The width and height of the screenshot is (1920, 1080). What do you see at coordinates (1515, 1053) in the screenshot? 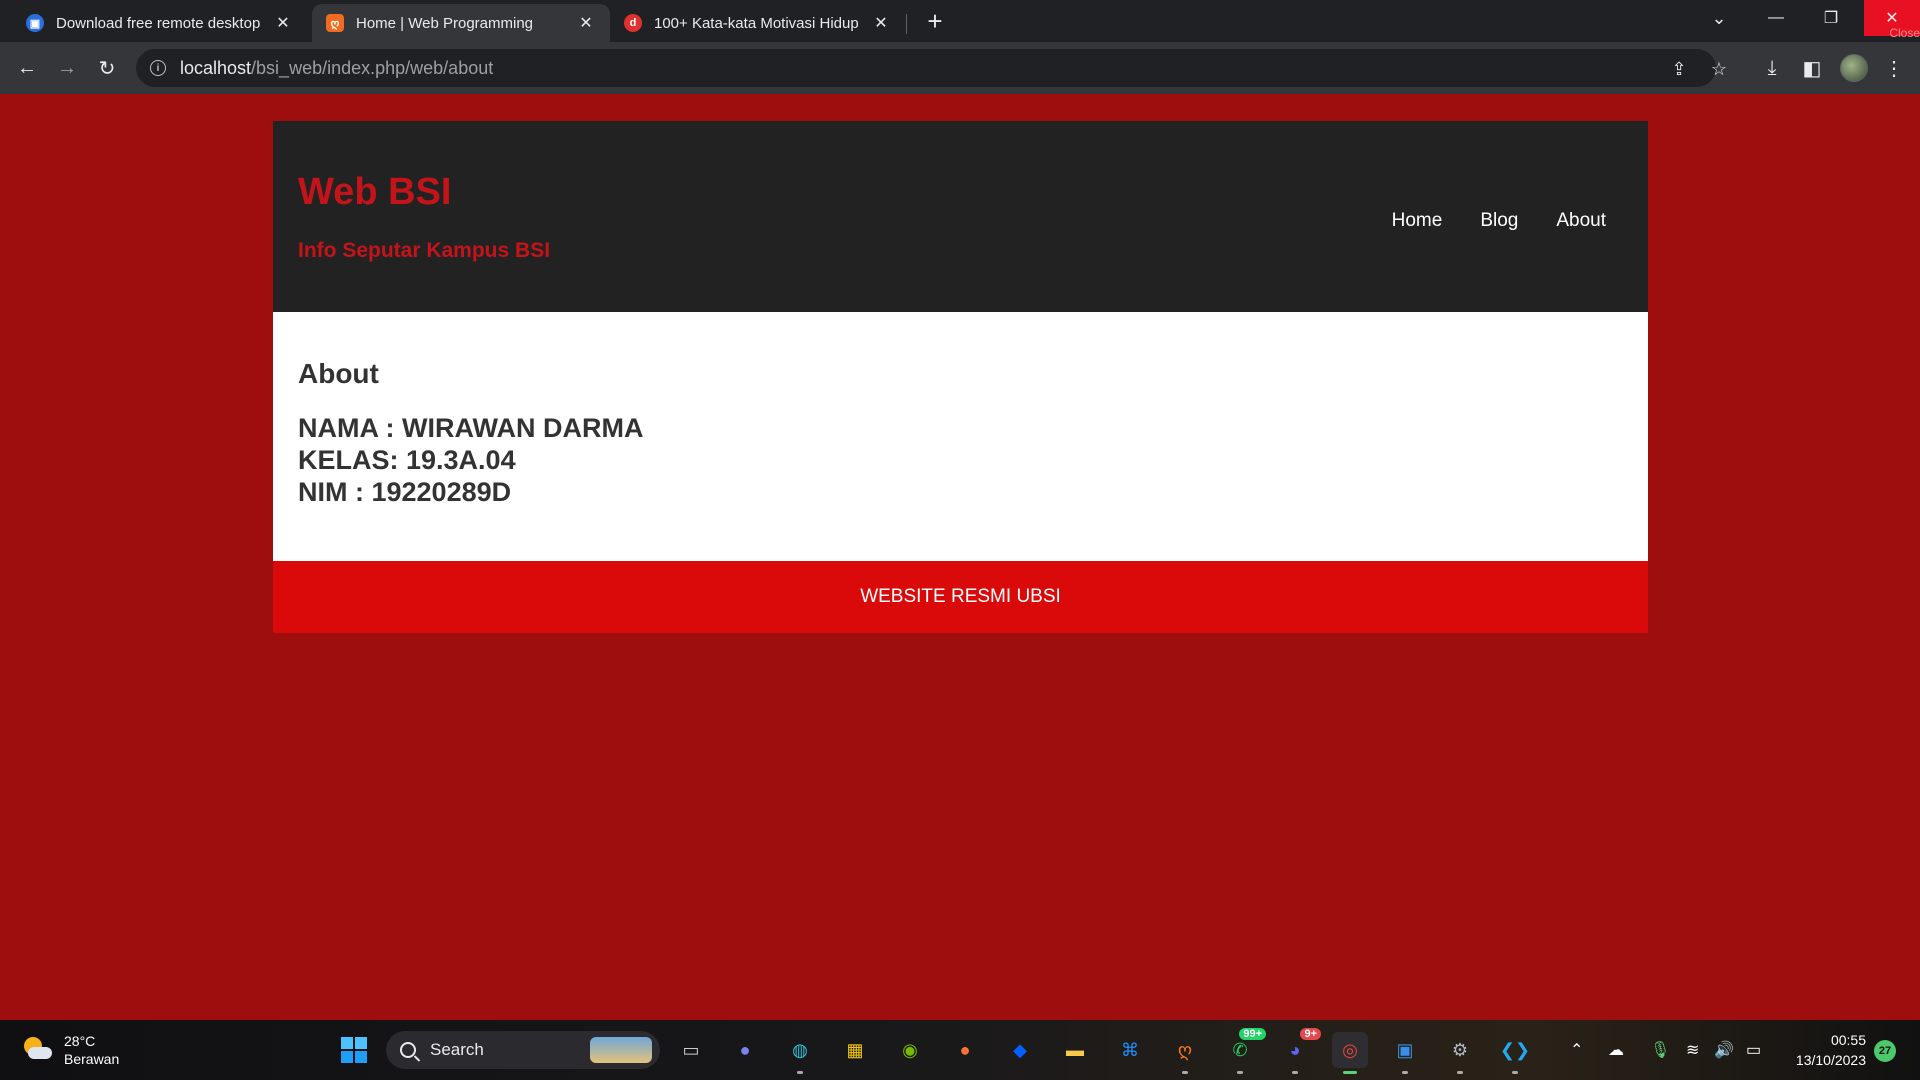
I see `vscode-icon: ❮❯` at bounding box center [1515, 1053].